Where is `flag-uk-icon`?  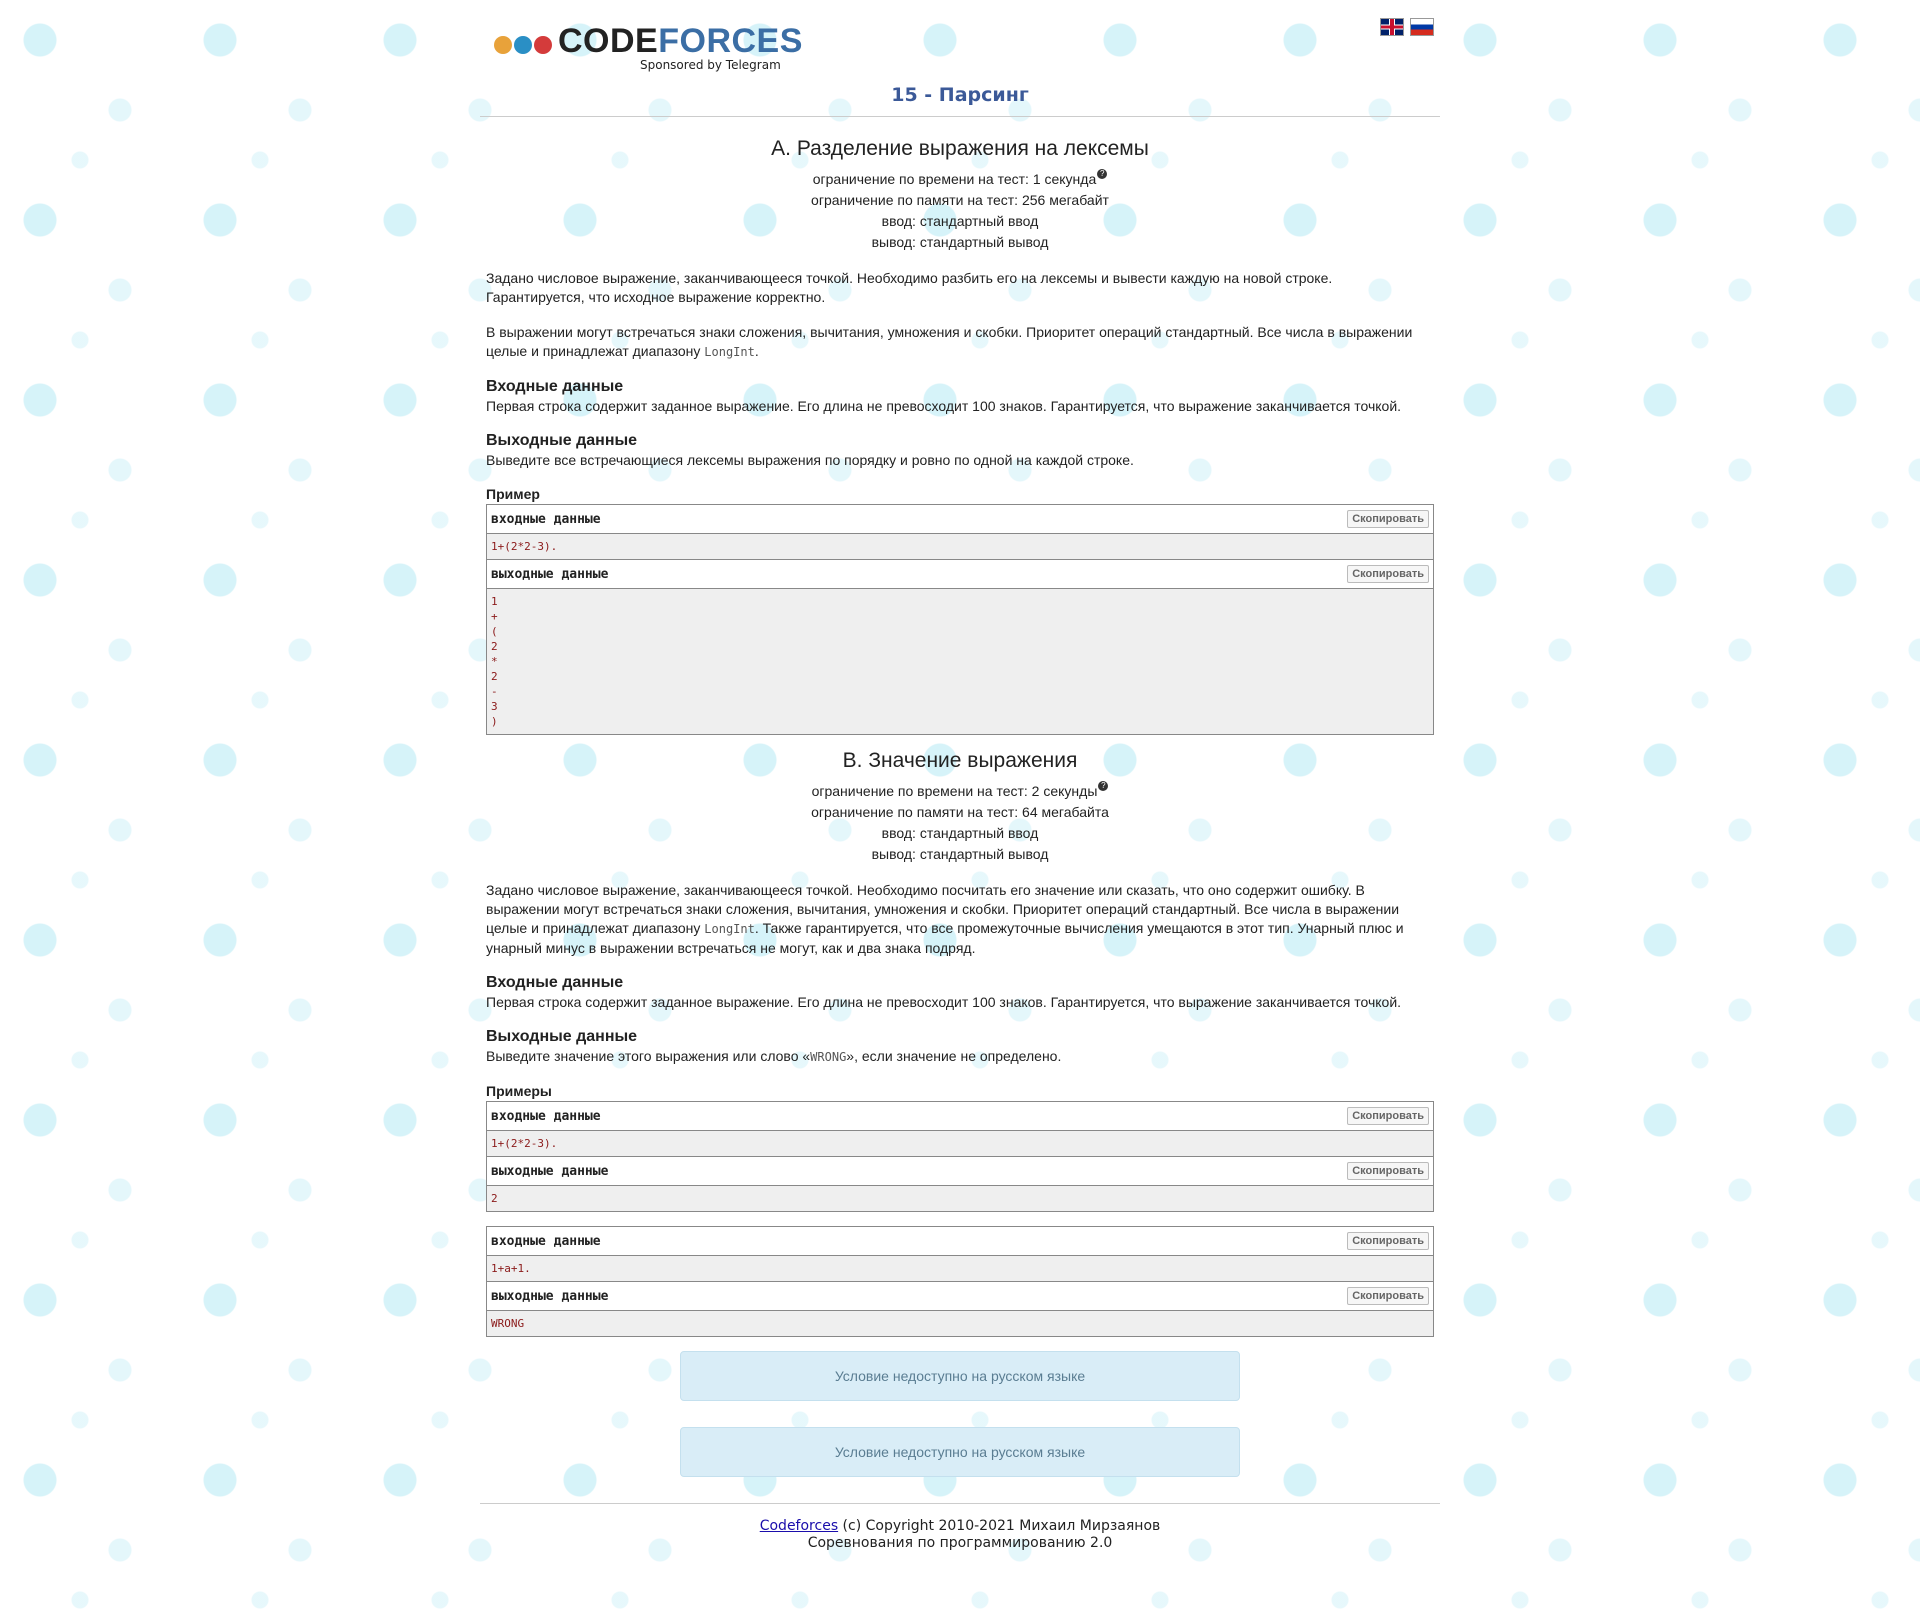
flag-uk-icon is located at coordinates (1392, 27).